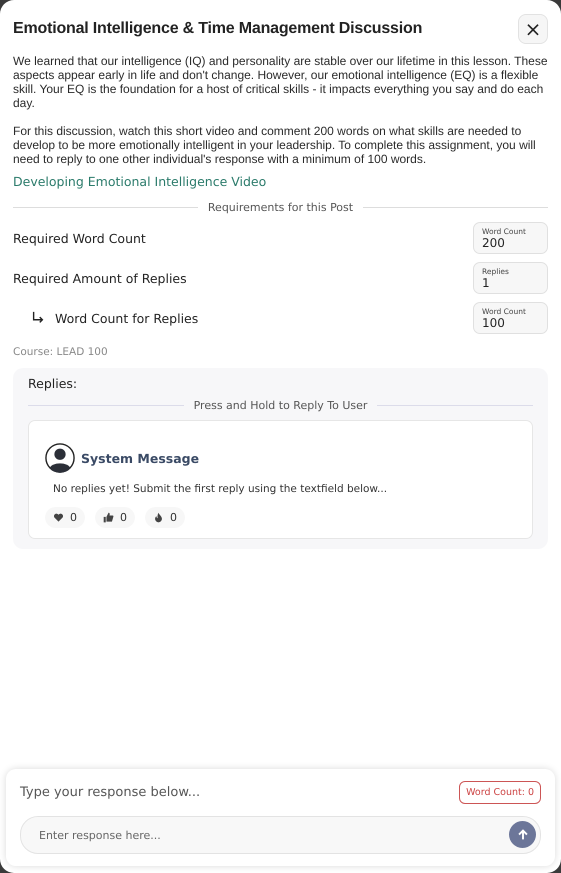 The height and width of the screenshot is (873, 561). Describe the element at coordinates (53, 383) in the screenshot. I see `replies-heading: Replies:` at that location.